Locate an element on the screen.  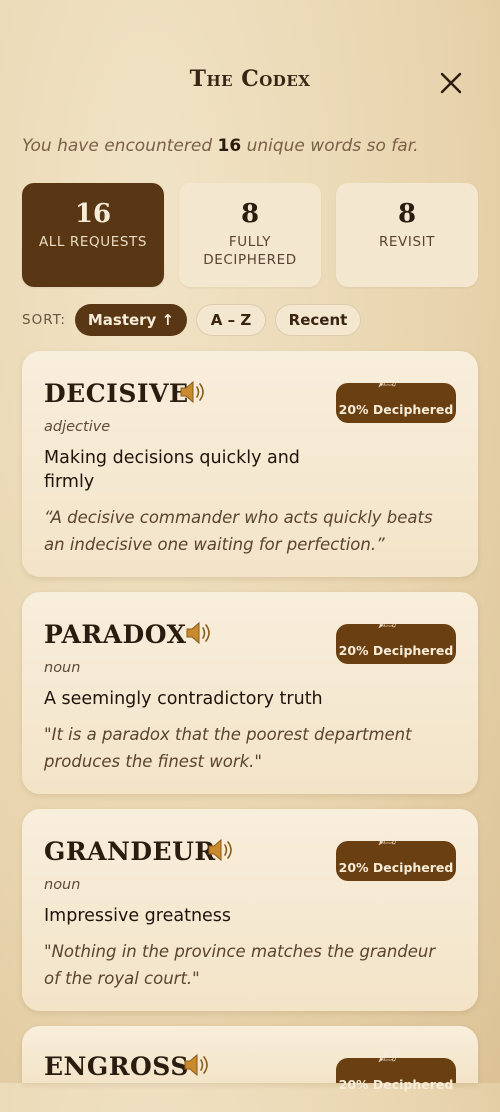
word-title: PARADOX is located at coordinates (115, 634).